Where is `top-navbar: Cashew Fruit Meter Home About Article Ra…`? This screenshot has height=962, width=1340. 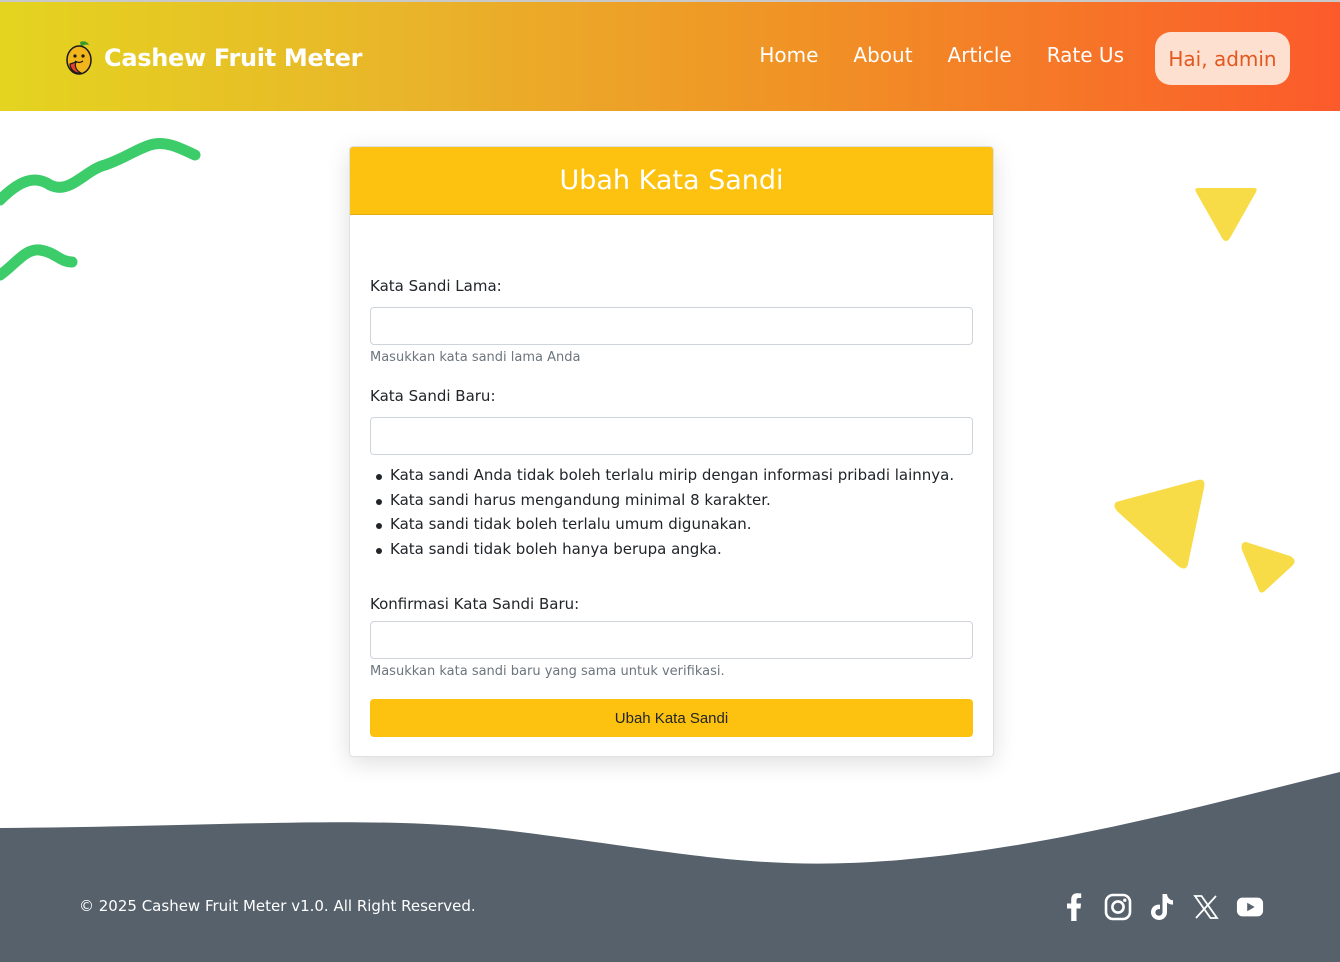 top-navbar: Cashew Fruit Meter Home About Article Ra… is located at coordinates (670, 55).